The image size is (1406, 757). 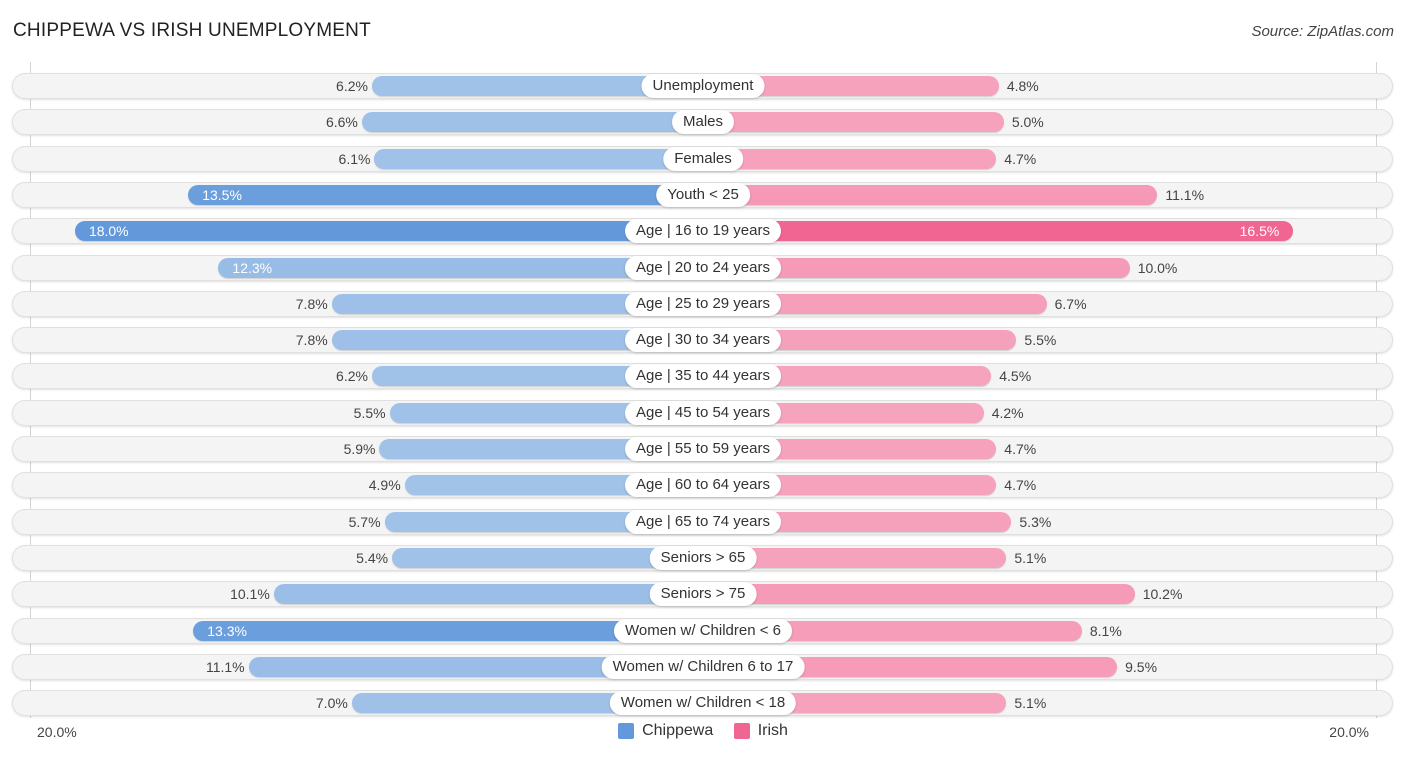 I want to click on category-label: Age | 45 to 54 years, so click(x=703, y=413).